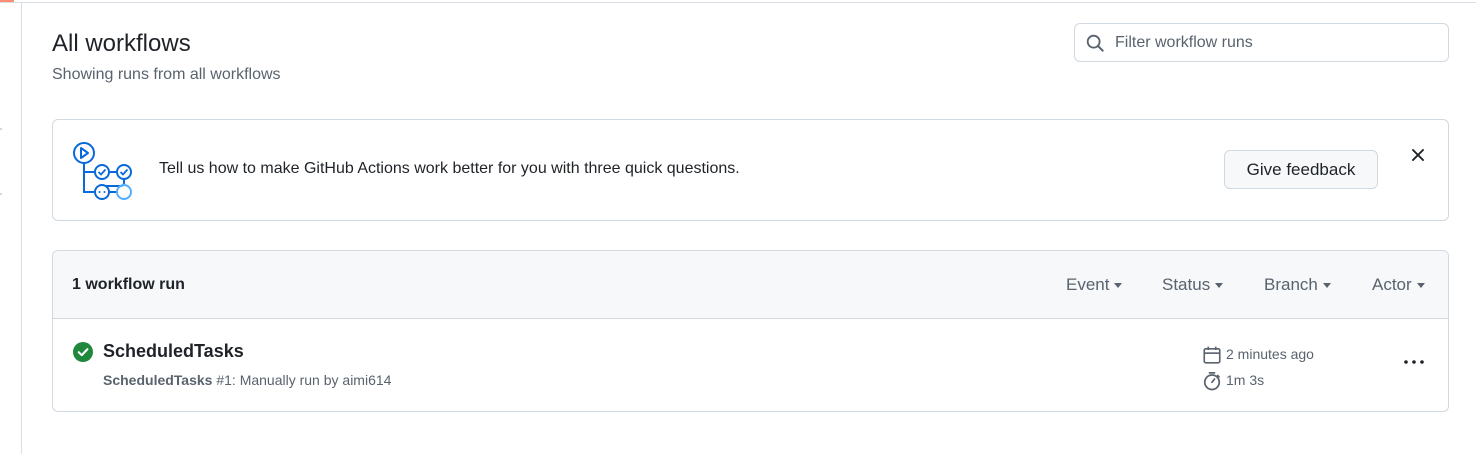 This screenshot has width=1476, height=454. What do you see at coordinates (1245, 380) in the screenshot?
I see `duration-text: 1m 3s` at bounding box center [1245, 380].